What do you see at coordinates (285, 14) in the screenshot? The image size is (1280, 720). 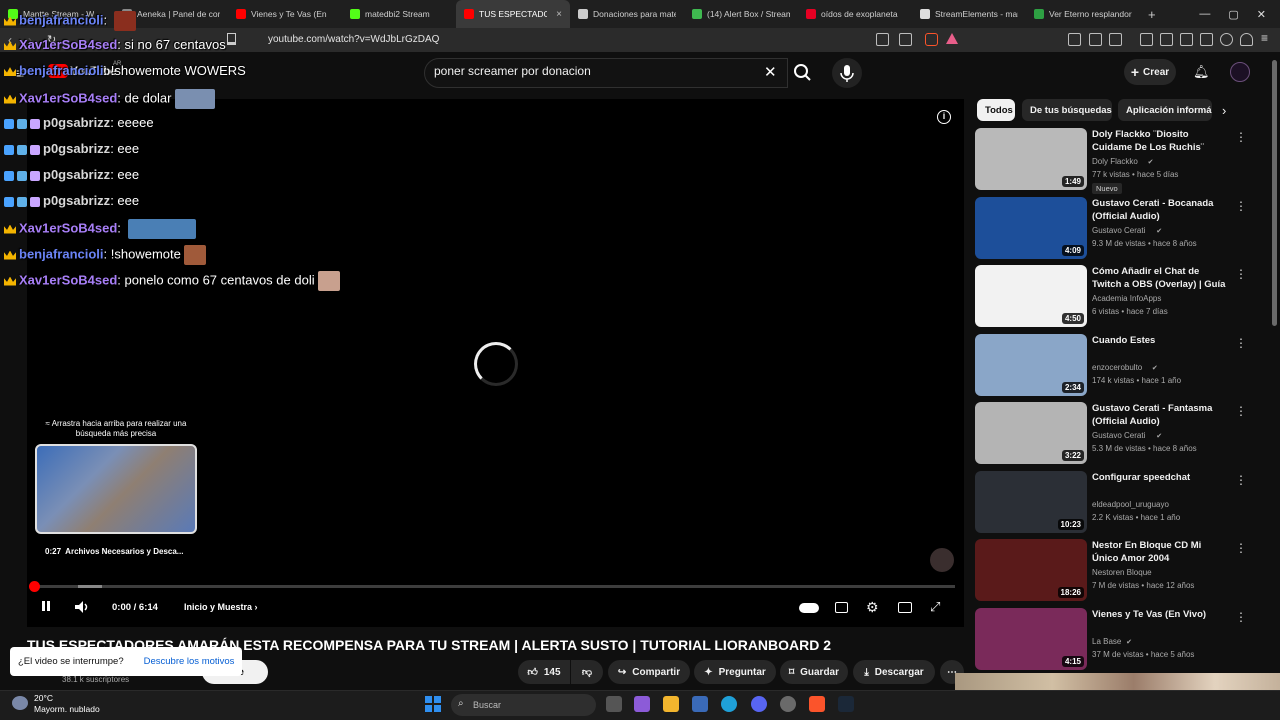 I see `browser-tab: Vienes y Te Vas (En` at bounding box center [285, 14].